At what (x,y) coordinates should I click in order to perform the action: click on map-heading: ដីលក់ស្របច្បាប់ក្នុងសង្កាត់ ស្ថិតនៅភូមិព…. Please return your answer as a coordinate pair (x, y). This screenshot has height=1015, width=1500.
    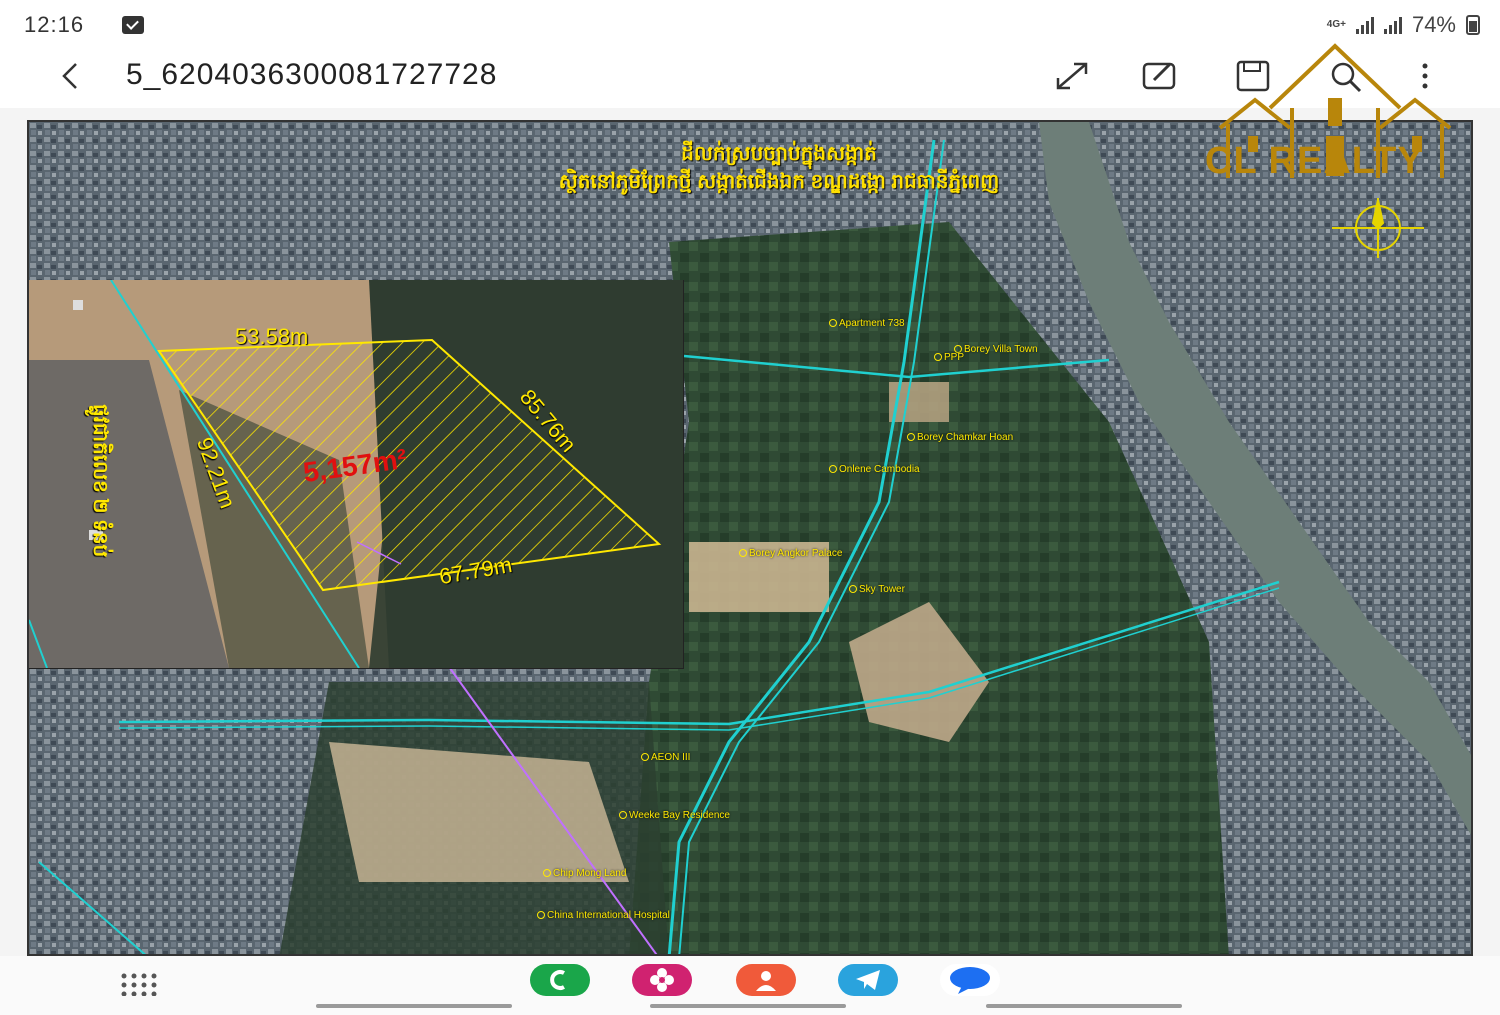
    Looking at the image, I should click on (779, 168).